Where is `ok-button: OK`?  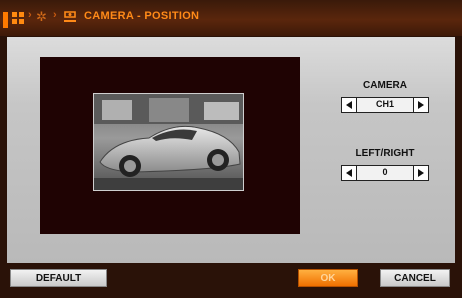 ok-button: OK is located at coordinates (328, 278).